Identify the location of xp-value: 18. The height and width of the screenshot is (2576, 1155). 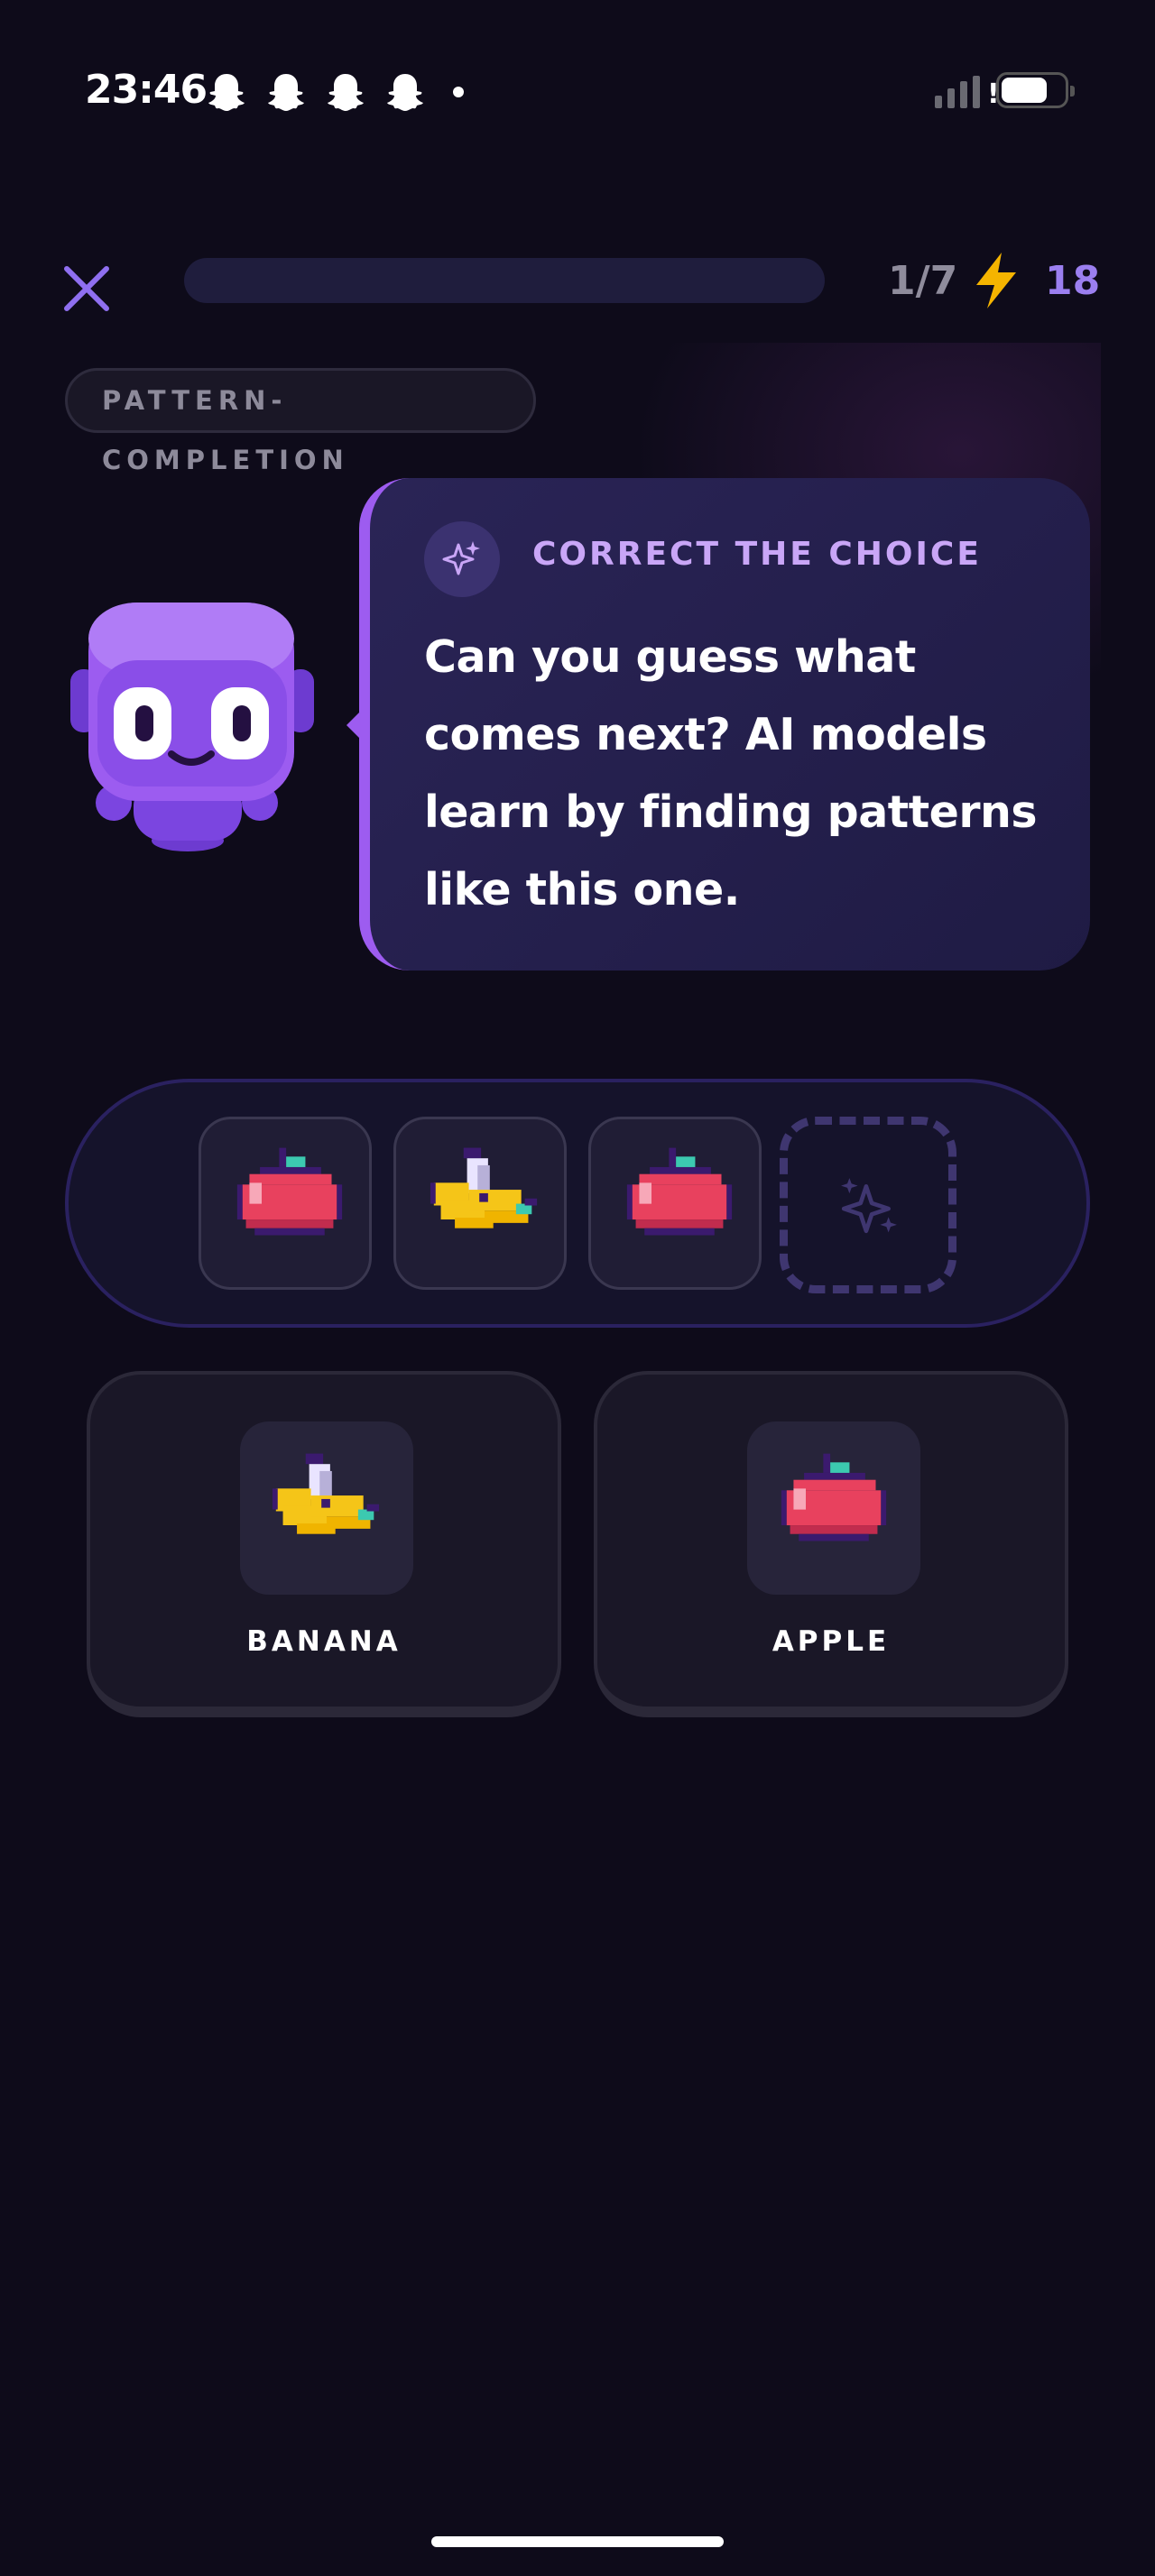
(1073, 281).